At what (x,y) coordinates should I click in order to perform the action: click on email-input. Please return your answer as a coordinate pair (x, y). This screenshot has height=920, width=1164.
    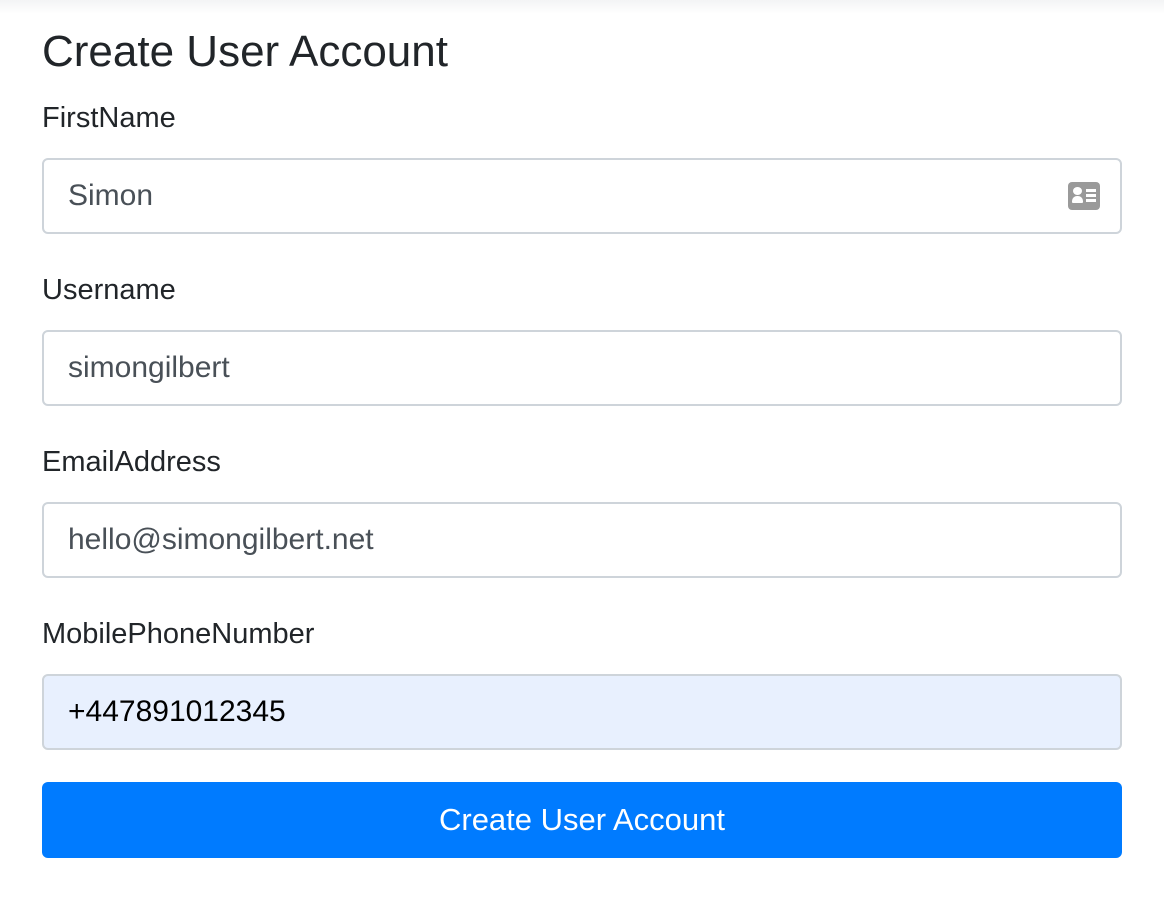
    Looking at the image, I should click on (582, 540).